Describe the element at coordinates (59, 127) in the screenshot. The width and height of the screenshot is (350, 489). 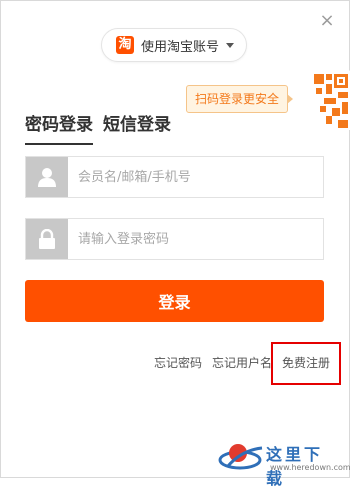
I see `tab-password-login: 密码登录` at that location.